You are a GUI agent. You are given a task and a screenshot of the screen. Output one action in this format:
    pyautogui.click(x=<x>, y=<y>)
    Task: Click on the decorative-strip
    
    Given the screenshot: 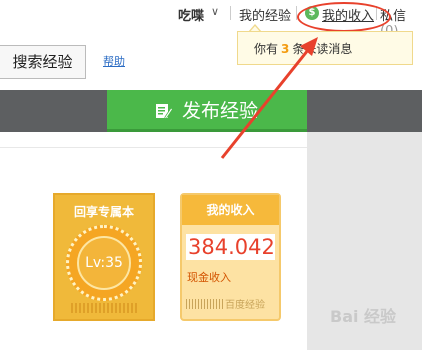 What is the action you would take?
    pyautogui.click(x=104, y=308)
    